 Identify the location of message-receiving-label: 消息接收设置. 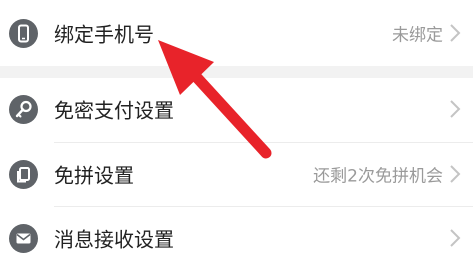
(114, 239).